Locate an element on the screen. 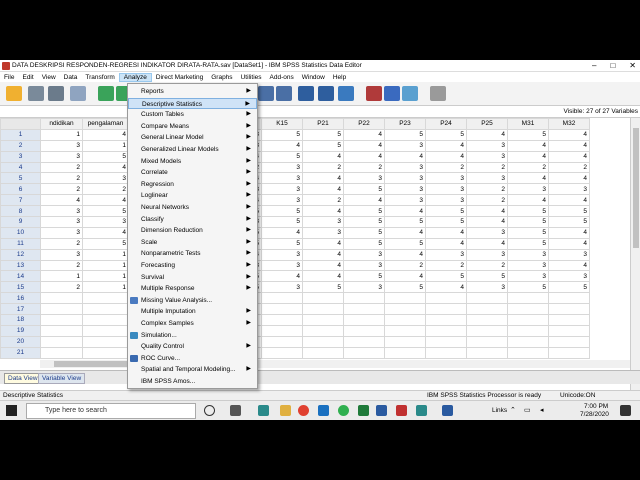  row-header: 10 is located at coordinates (20, 232).